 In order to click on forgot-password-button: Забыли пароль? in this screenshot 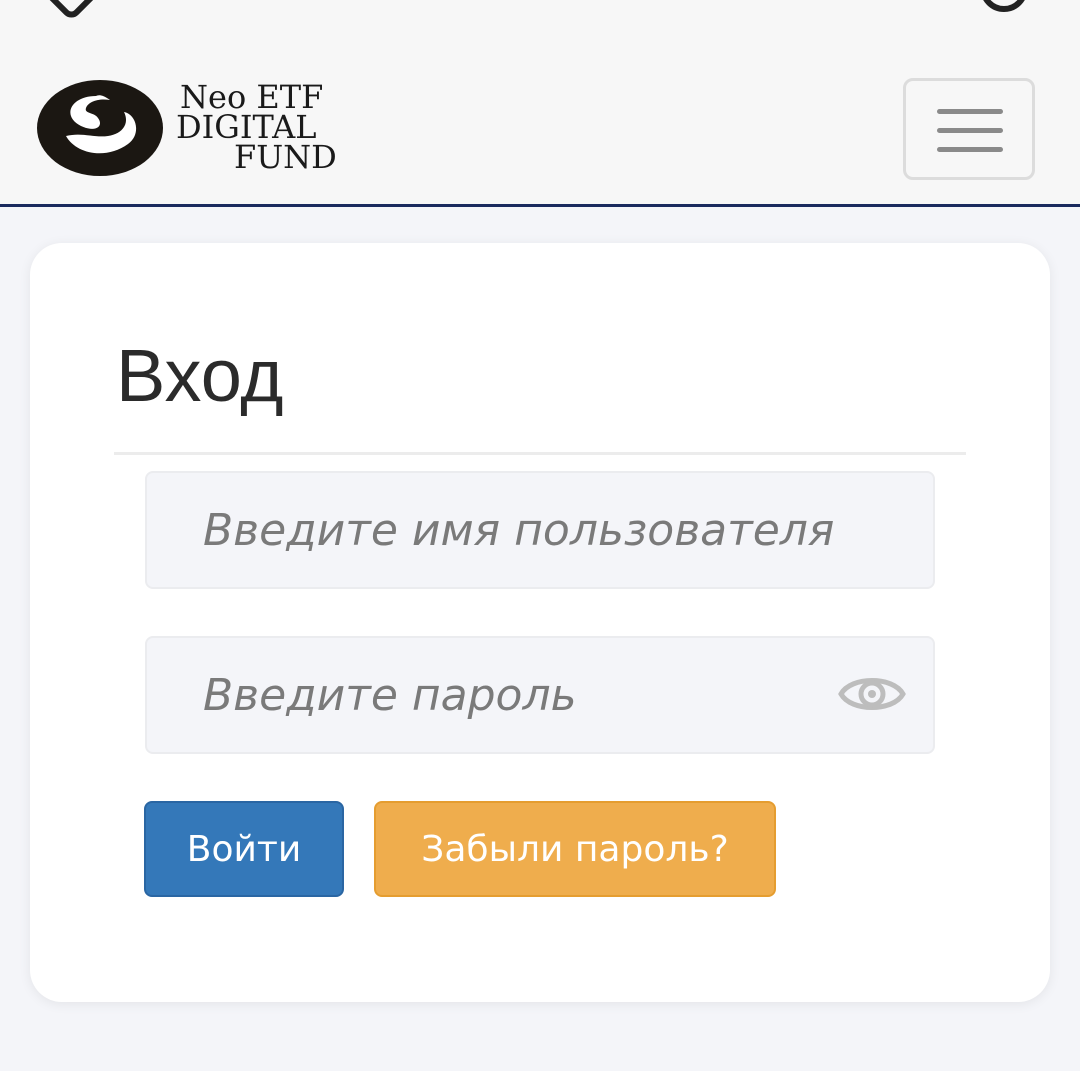, I will do `click(575, 849)`.